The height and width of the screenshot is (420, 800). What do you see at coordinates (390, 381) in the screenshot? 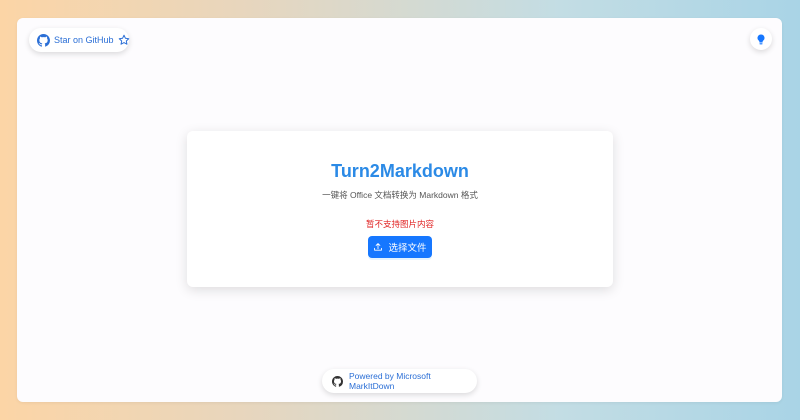
I see `powered-by-label: Powered by Microsoft MarkItDown` at bounding box center [390, 381].